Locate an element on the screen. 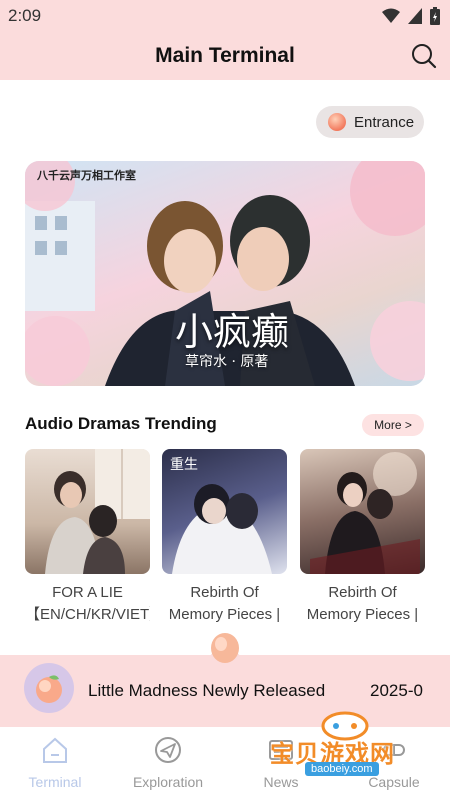 The width and height of the screenshot is (450, 800). more-button: More > is located at coordinates (393, 425).